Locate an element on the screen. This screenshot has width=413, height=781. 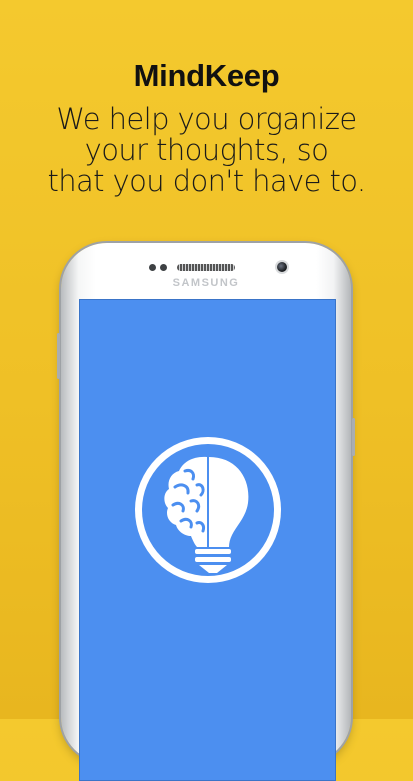
device-brand: SAMSUNG is located at coordinates (206, 283).